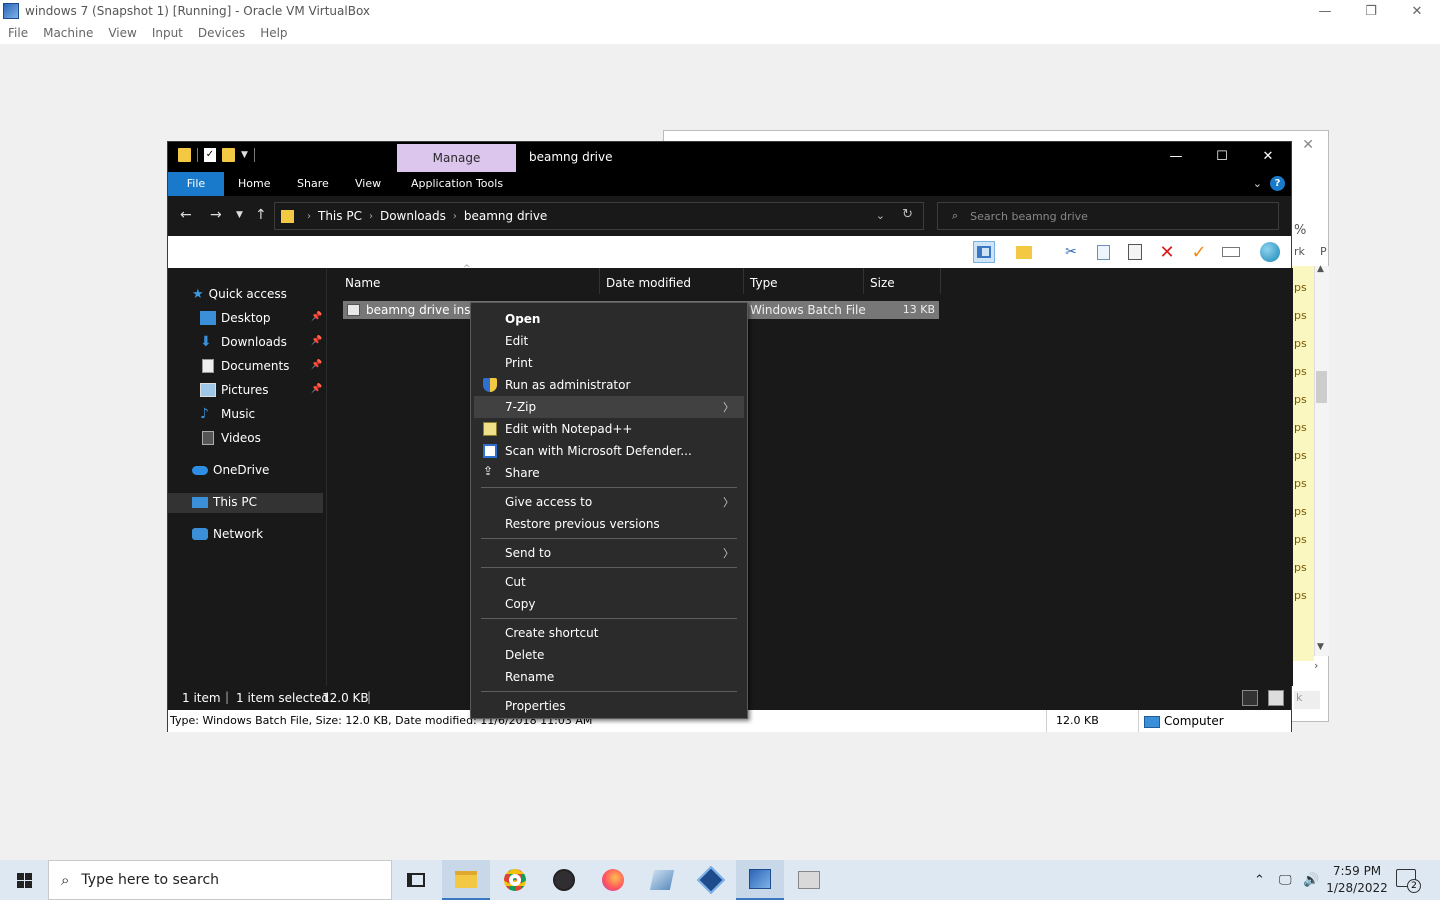  I want to click on taskbar-search-input: ⌕ Type here to search, so click(220, 880).